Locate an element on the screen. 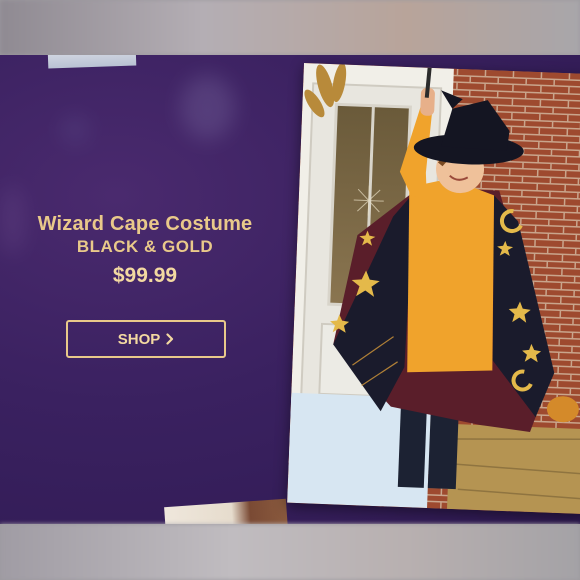 This screenshot has height=580, width=580. shop-button: SHOP is located at coordinates (146, 339).